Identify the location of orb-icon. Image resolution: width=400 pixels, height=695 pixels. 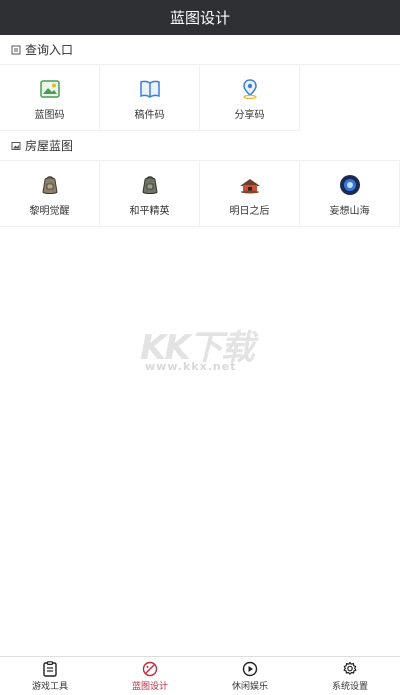
(350, 185).